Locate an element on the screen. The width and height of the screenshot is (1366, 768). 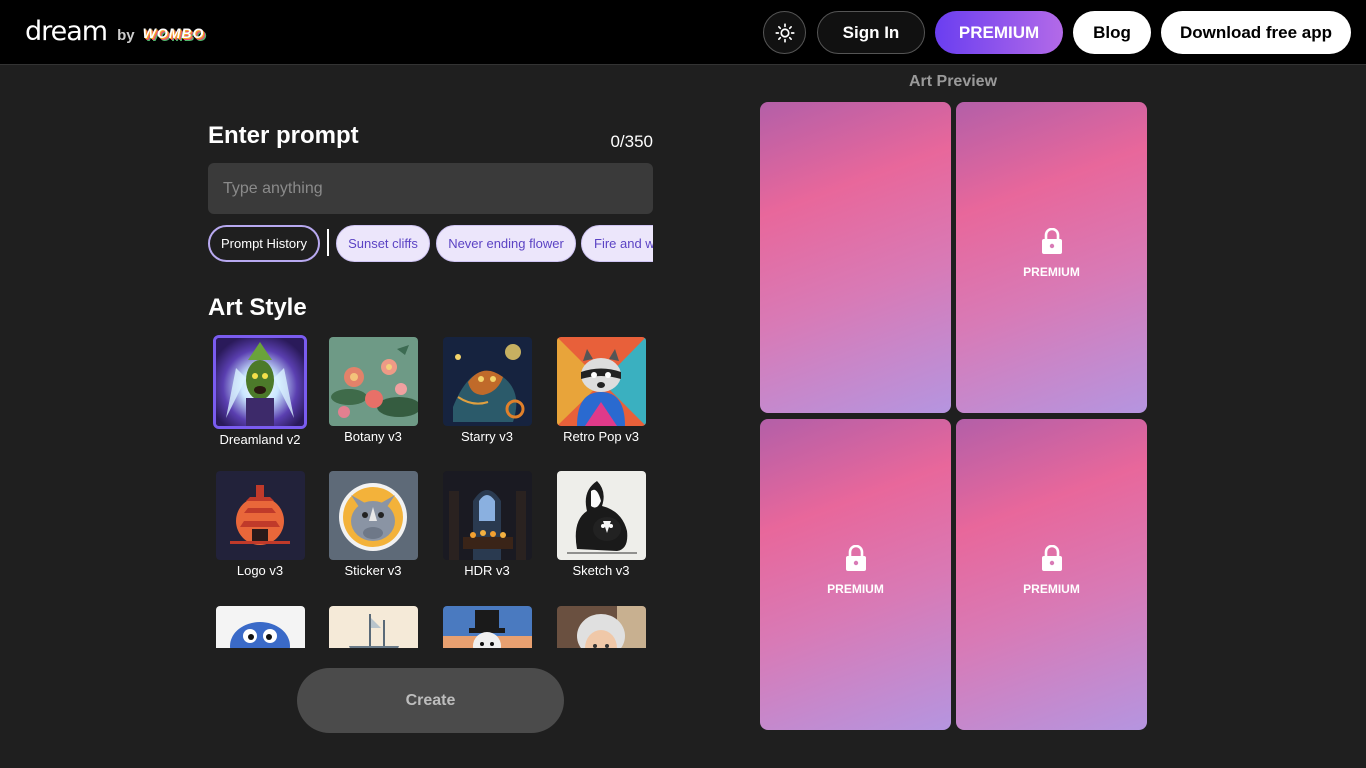
prompt-input is located at coordinates (430, 188).